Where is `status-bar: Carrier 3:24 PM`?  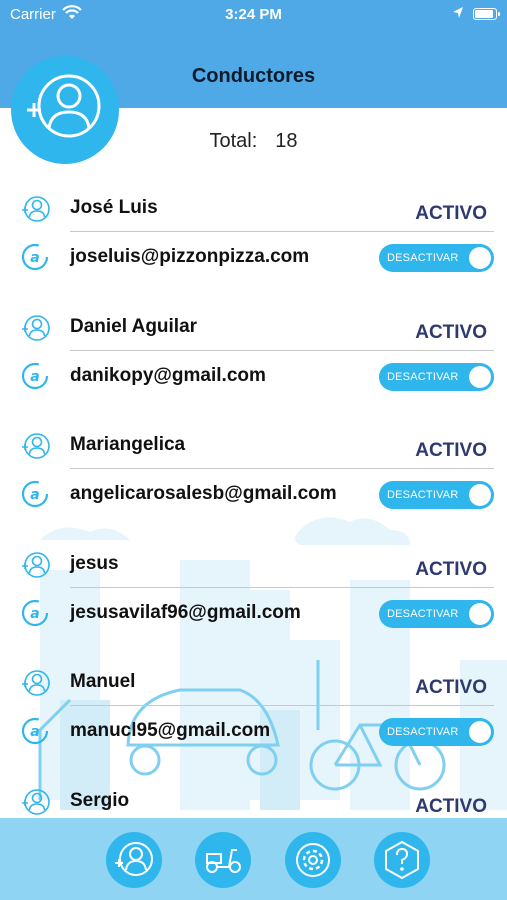
status-bar: Carrier 3:24 PM is located at coordinates (253, 15).